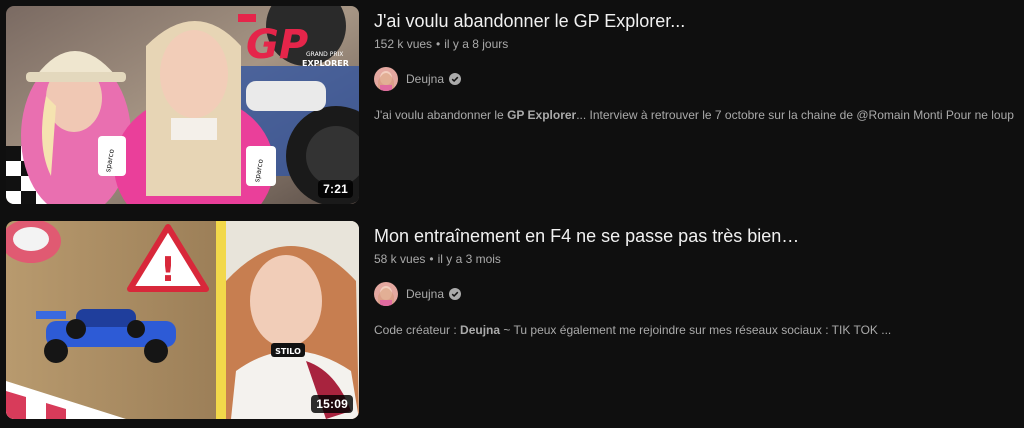  I want to click on video-stats: 152 k vues • il y a 8 jours, so click(694, 44).